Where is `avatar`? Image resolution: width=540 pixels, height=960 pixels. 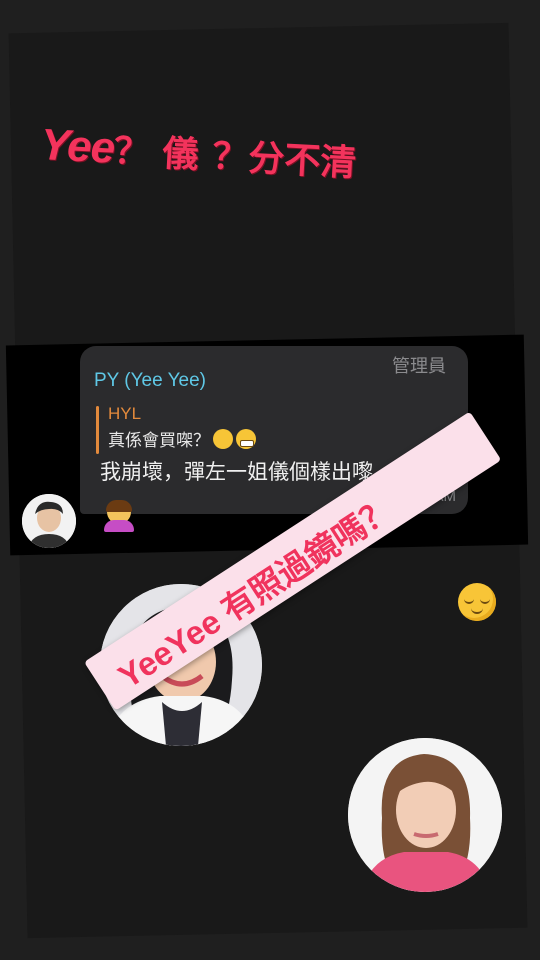 avatar is located at coordinates (49, 521).